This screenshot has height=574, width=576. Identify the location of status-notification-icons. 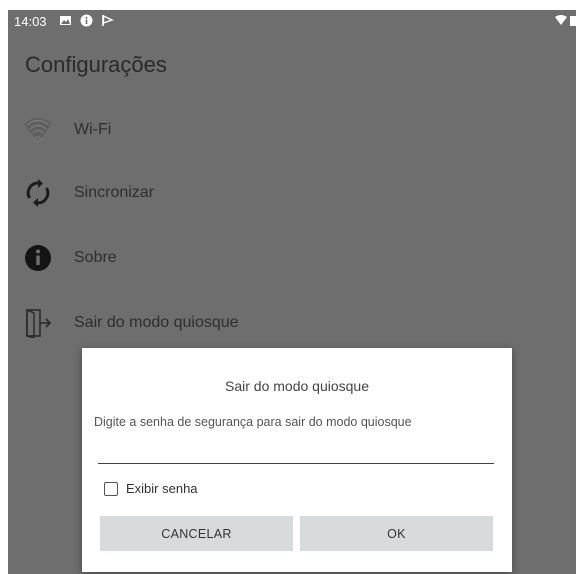
(86, 20).